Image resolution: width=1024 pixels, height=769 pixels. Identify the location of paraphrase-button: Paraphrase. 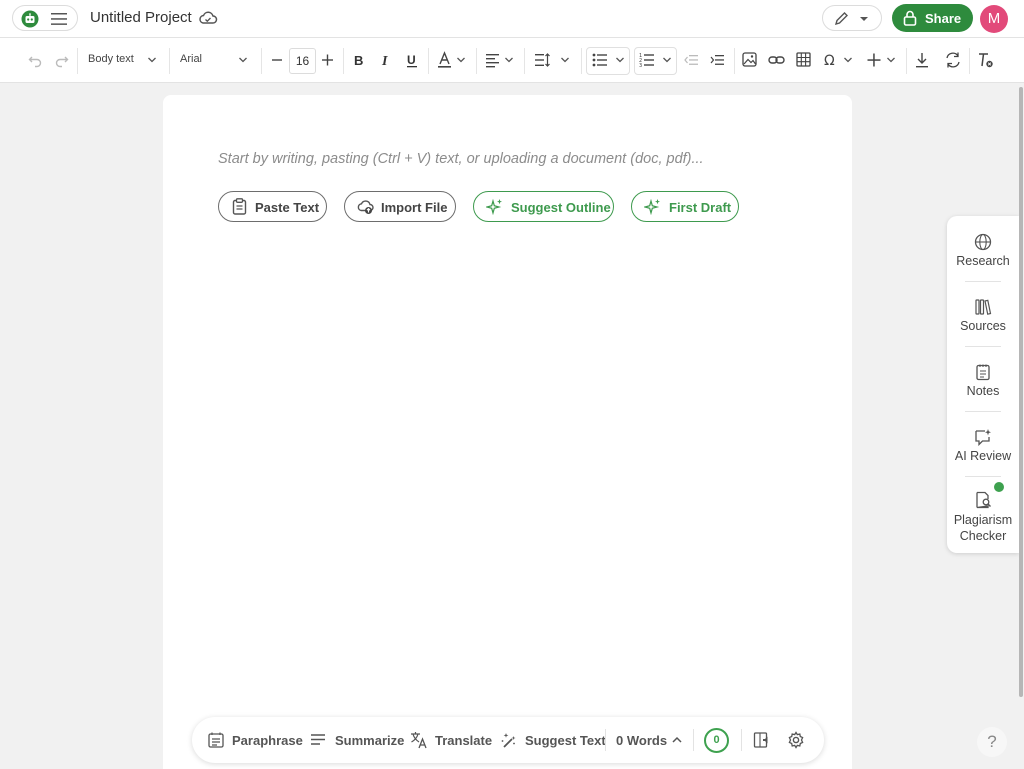
(255, 741).